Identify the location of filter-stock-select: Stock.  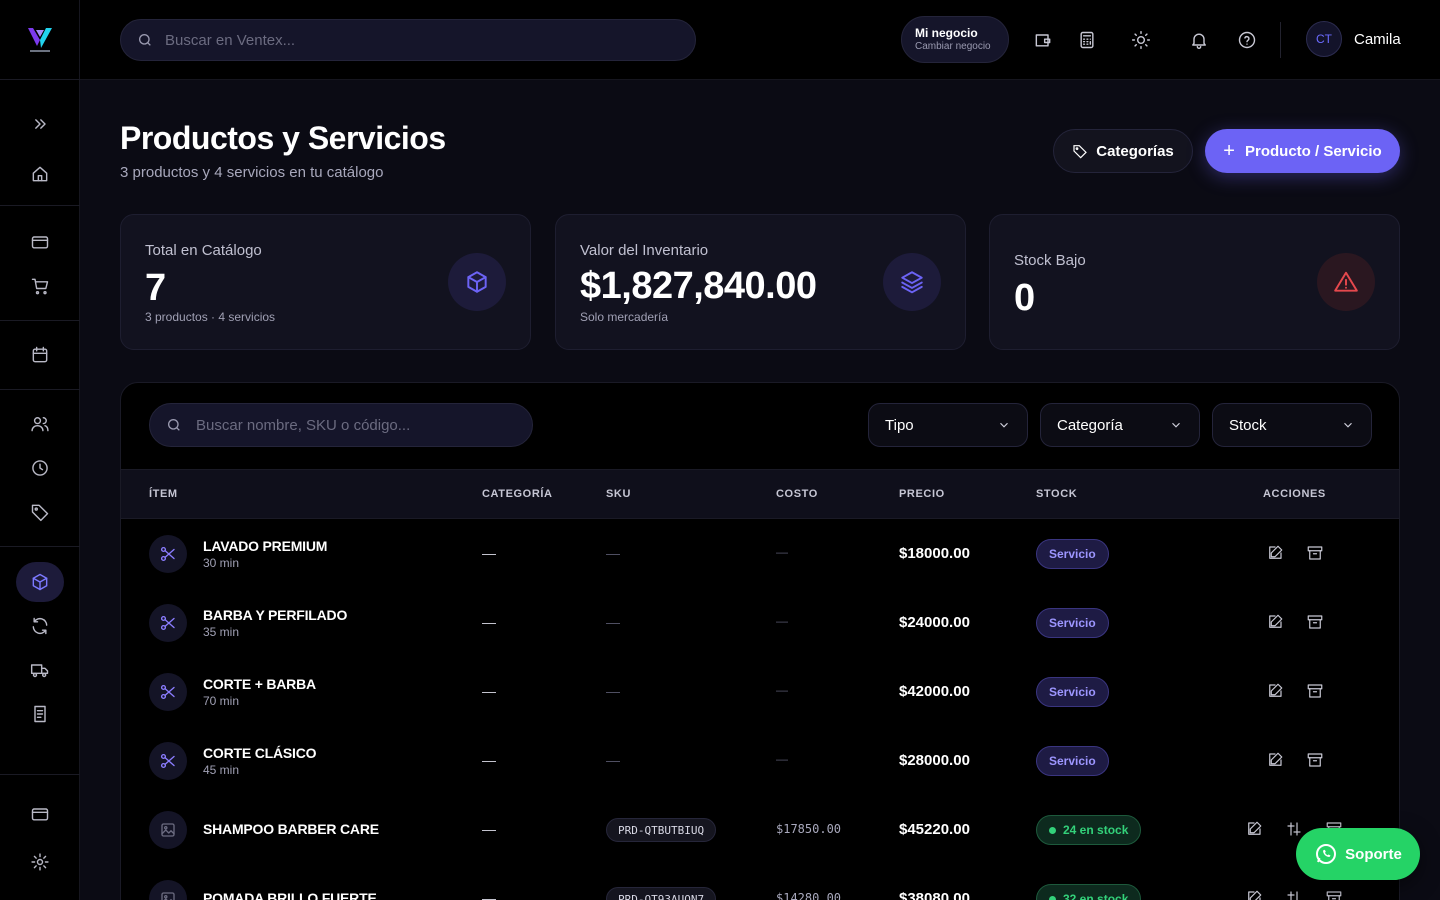
(1292, 425).